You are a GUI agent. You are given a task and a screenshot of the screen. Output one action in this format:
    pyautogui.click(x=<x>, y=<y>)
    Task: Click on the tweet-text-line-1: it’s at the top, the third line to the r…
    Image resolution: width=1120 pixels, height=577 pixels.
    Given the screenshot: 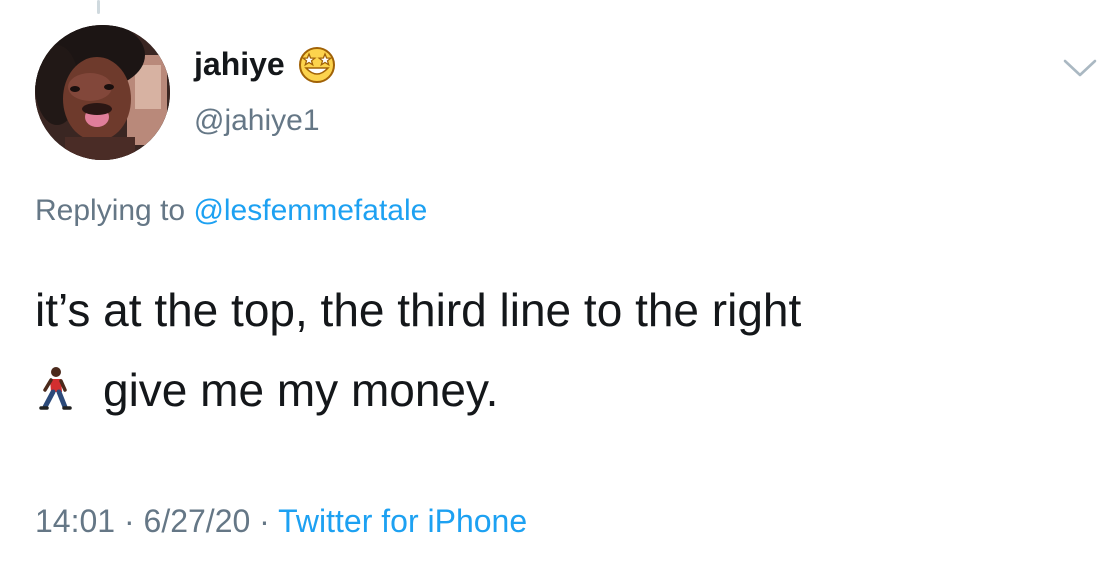 What is the action you would take?
    pyautogui.click(x=418, y=310)
    